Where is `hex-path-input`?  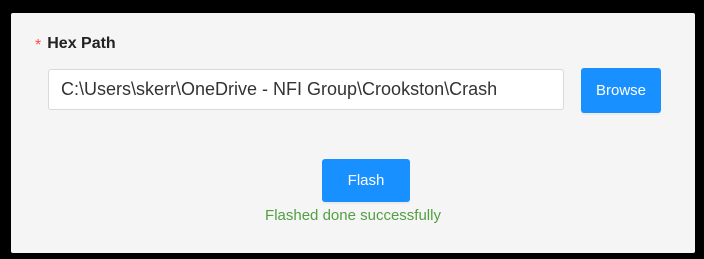
hex-path-input is located at coordinates (306, 89).